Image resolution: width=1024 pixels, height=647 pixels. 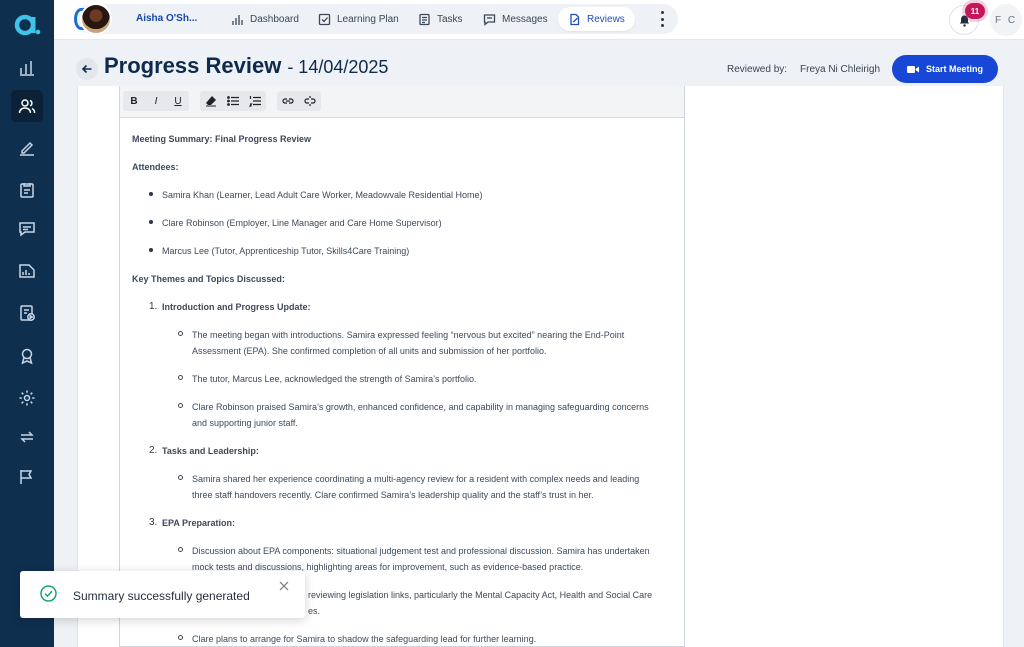 What do you see at coordinates (245, 423) in the screenshot?
I see `section-point: and supporting junior staff.` at bounding box center [245, 423].